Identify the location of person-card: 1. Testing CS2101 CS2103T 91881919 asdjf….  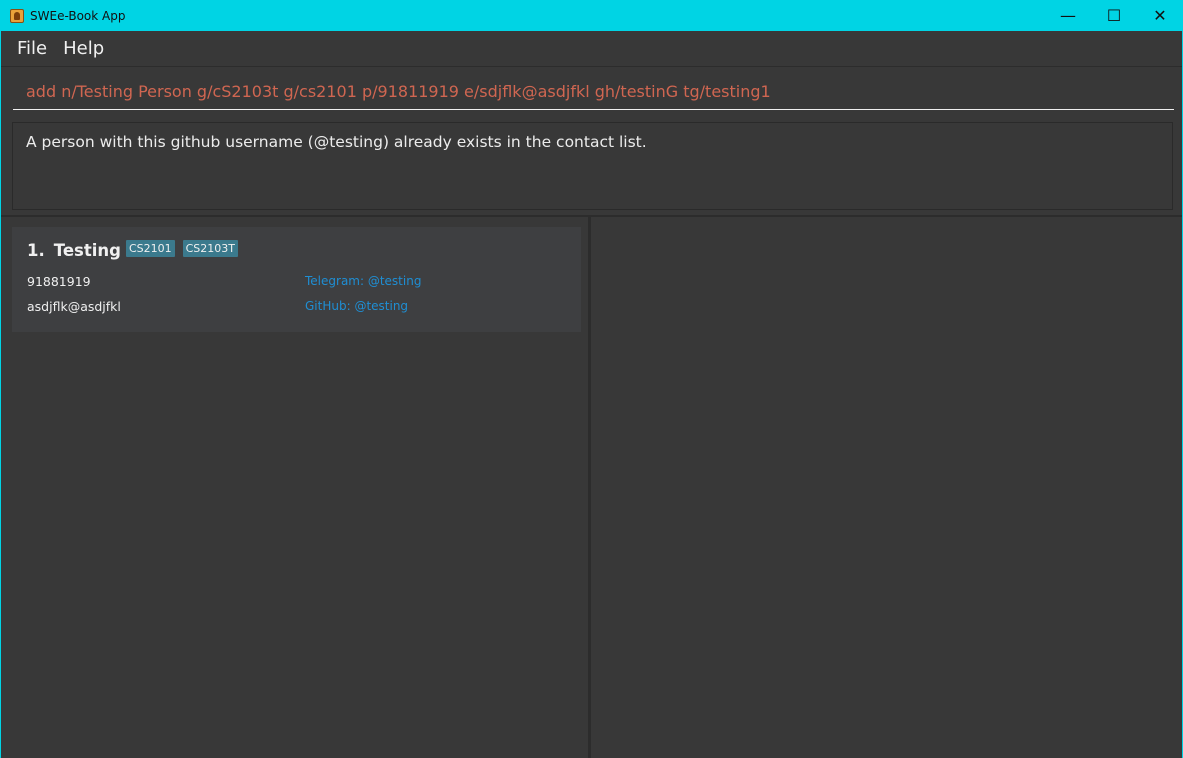
(296, 279).